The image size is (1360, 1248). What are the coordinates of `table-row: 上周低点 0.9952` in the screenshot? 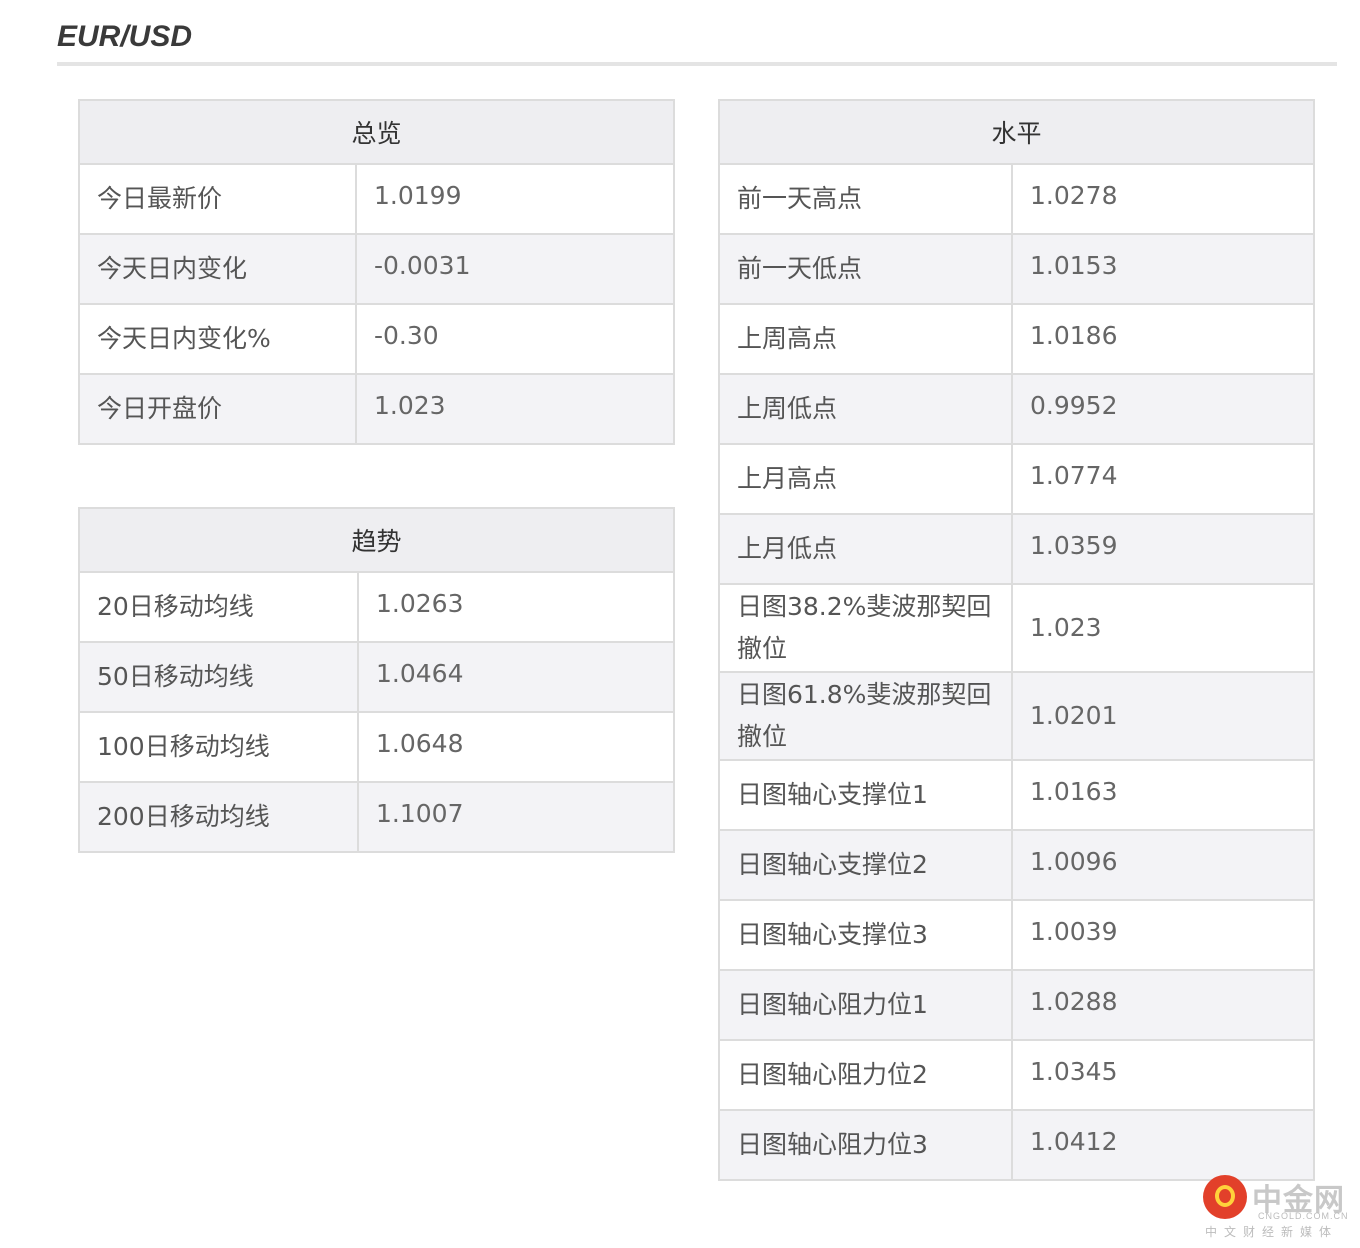 It's located at (1016, 408).